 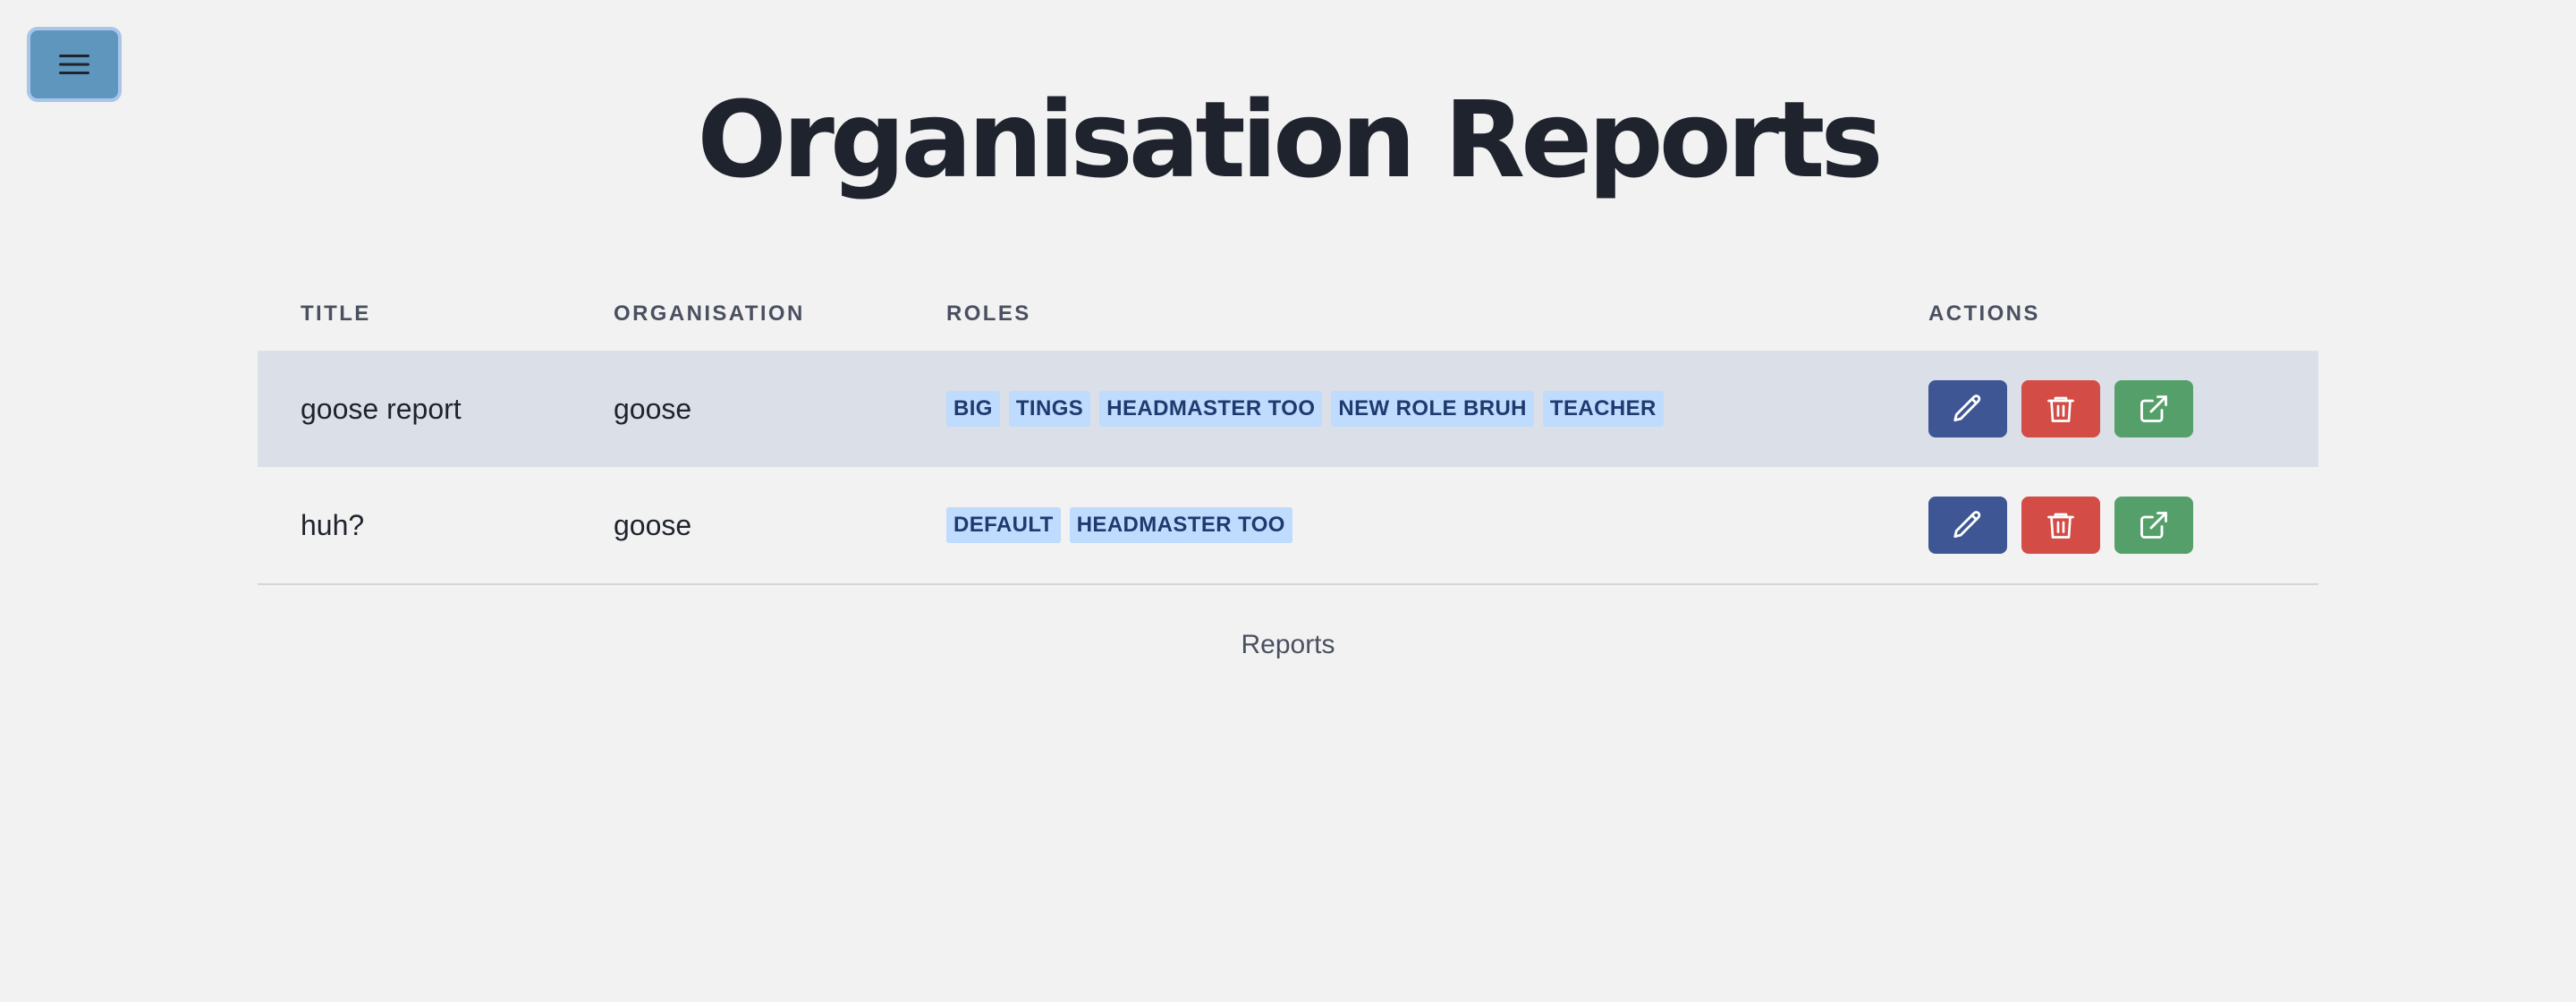 What do you see at coordinates (336, 313) in the screenshot?
I see `column-header-title: TITLE` at bounding box center [336, 313].